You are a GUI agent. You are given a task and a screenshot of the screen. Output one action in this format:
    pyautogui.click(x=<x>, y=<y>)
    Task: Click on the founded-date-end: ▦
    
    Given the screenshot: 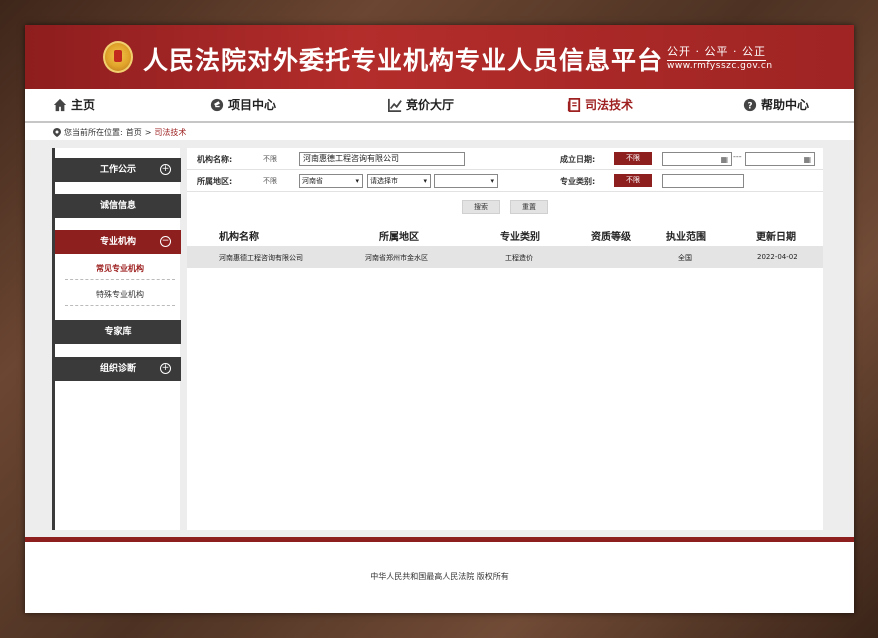 What is the action you would take?
    pyautogui.click(x=780, y=159)
    